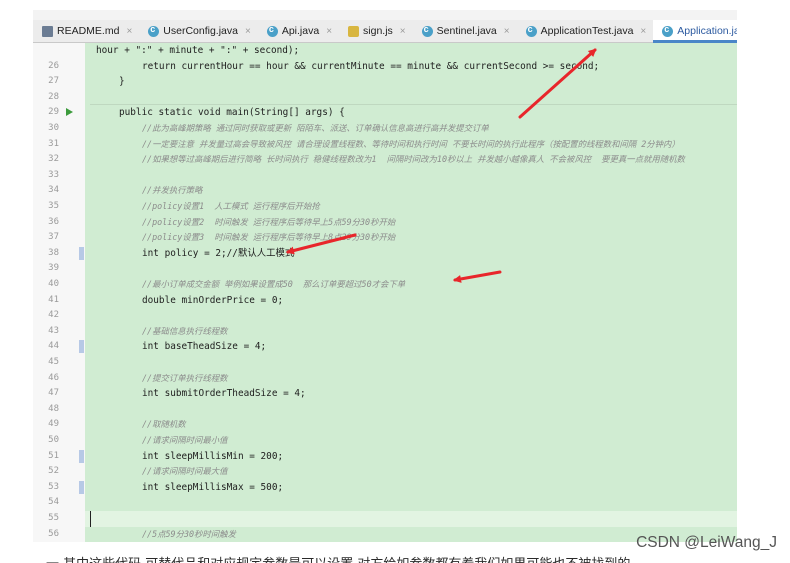  Describe the element at coordinates (477, 276) in the screenshot. I see `annotation-arrow-to-min-price` at that location.